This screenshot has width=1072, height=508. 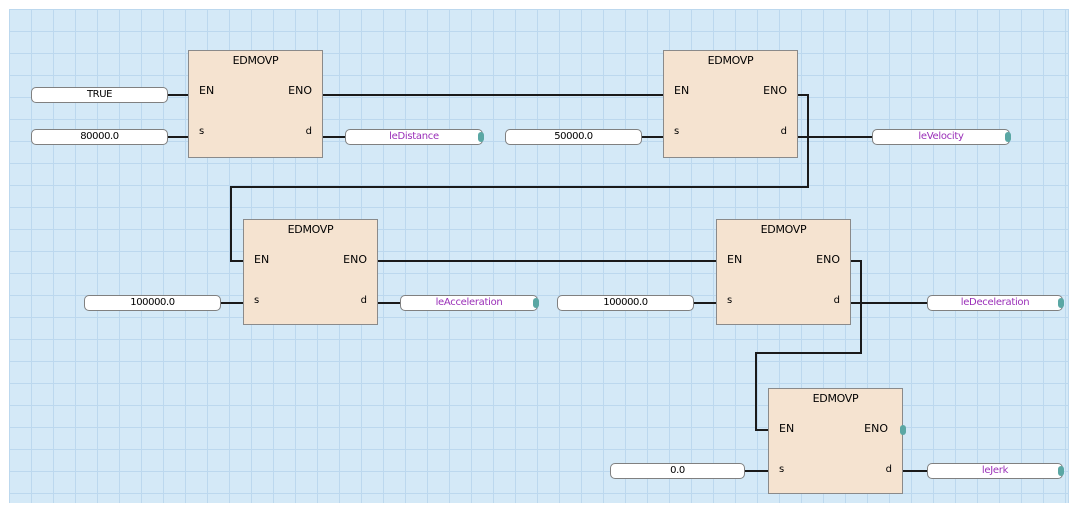 I want to click on deceleration-connector-dot, so click(x=1061, y=303).